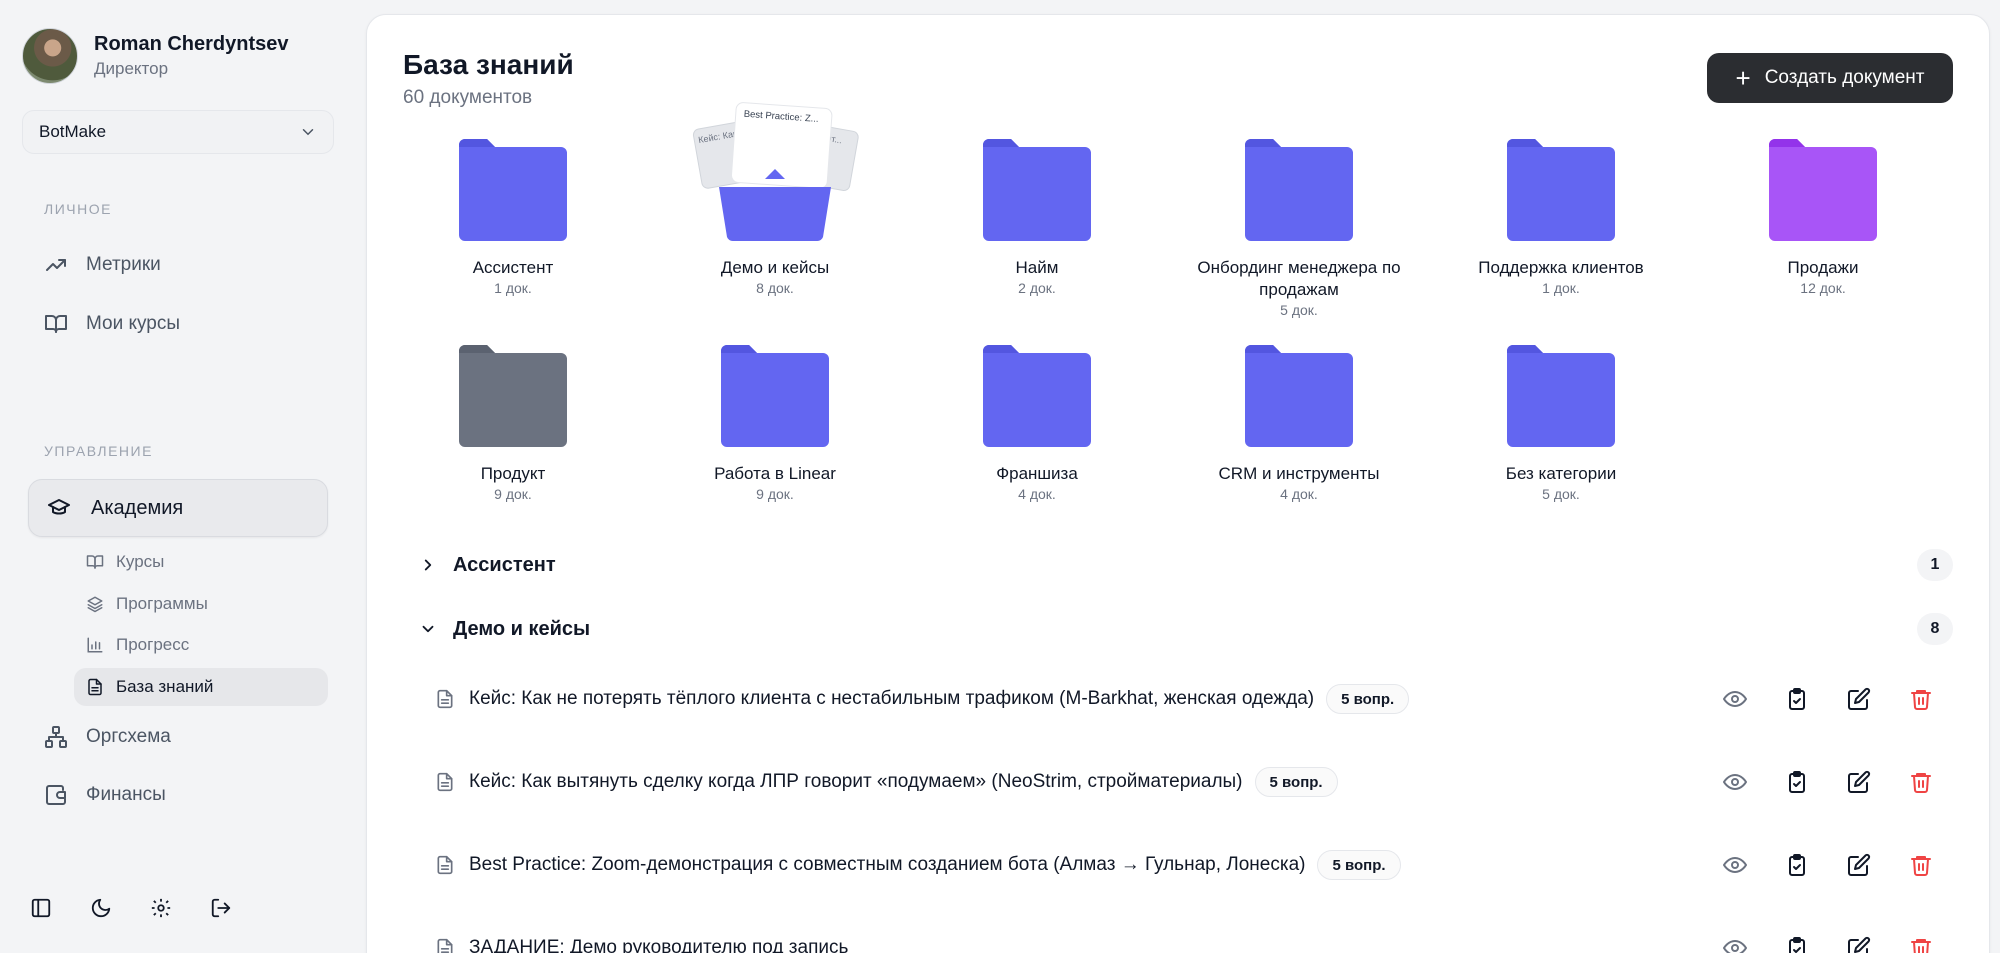 This screenshot has width=2000, height=953. What do you see at coordinates (513, 494) in the screenshot?
I see `folder-count: 9 док.` at bounding box center [513, 494].